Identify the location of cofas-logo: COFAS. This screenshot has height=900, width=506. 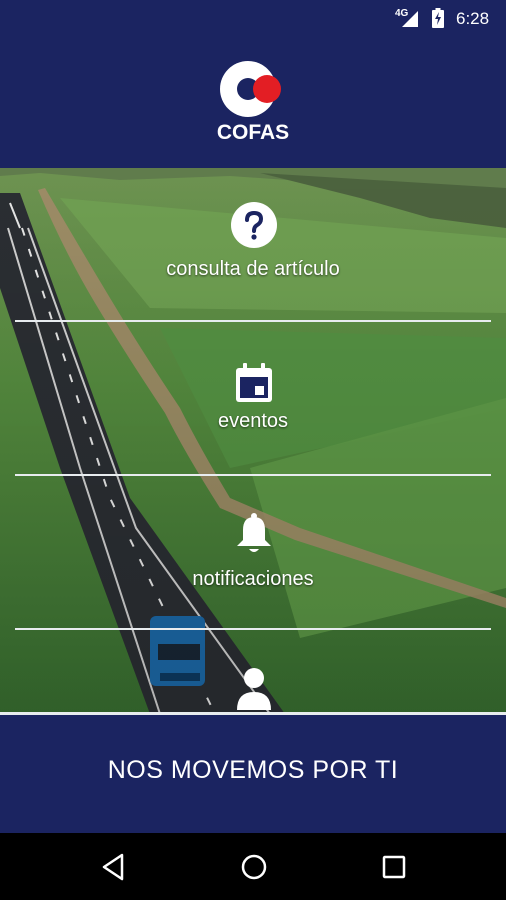
(253, 103).